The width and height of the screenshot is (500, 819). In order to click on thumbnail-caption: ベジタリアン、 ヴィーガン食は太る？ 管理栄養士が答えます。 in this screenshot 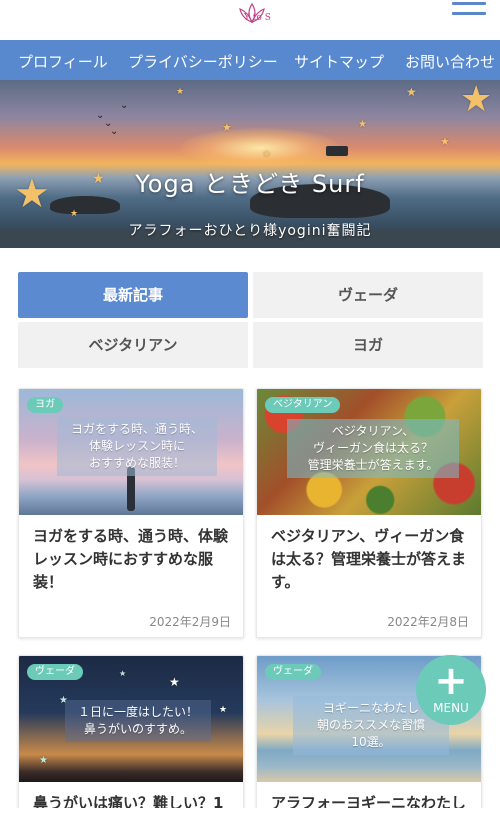, I will do `click(373, 448)`.